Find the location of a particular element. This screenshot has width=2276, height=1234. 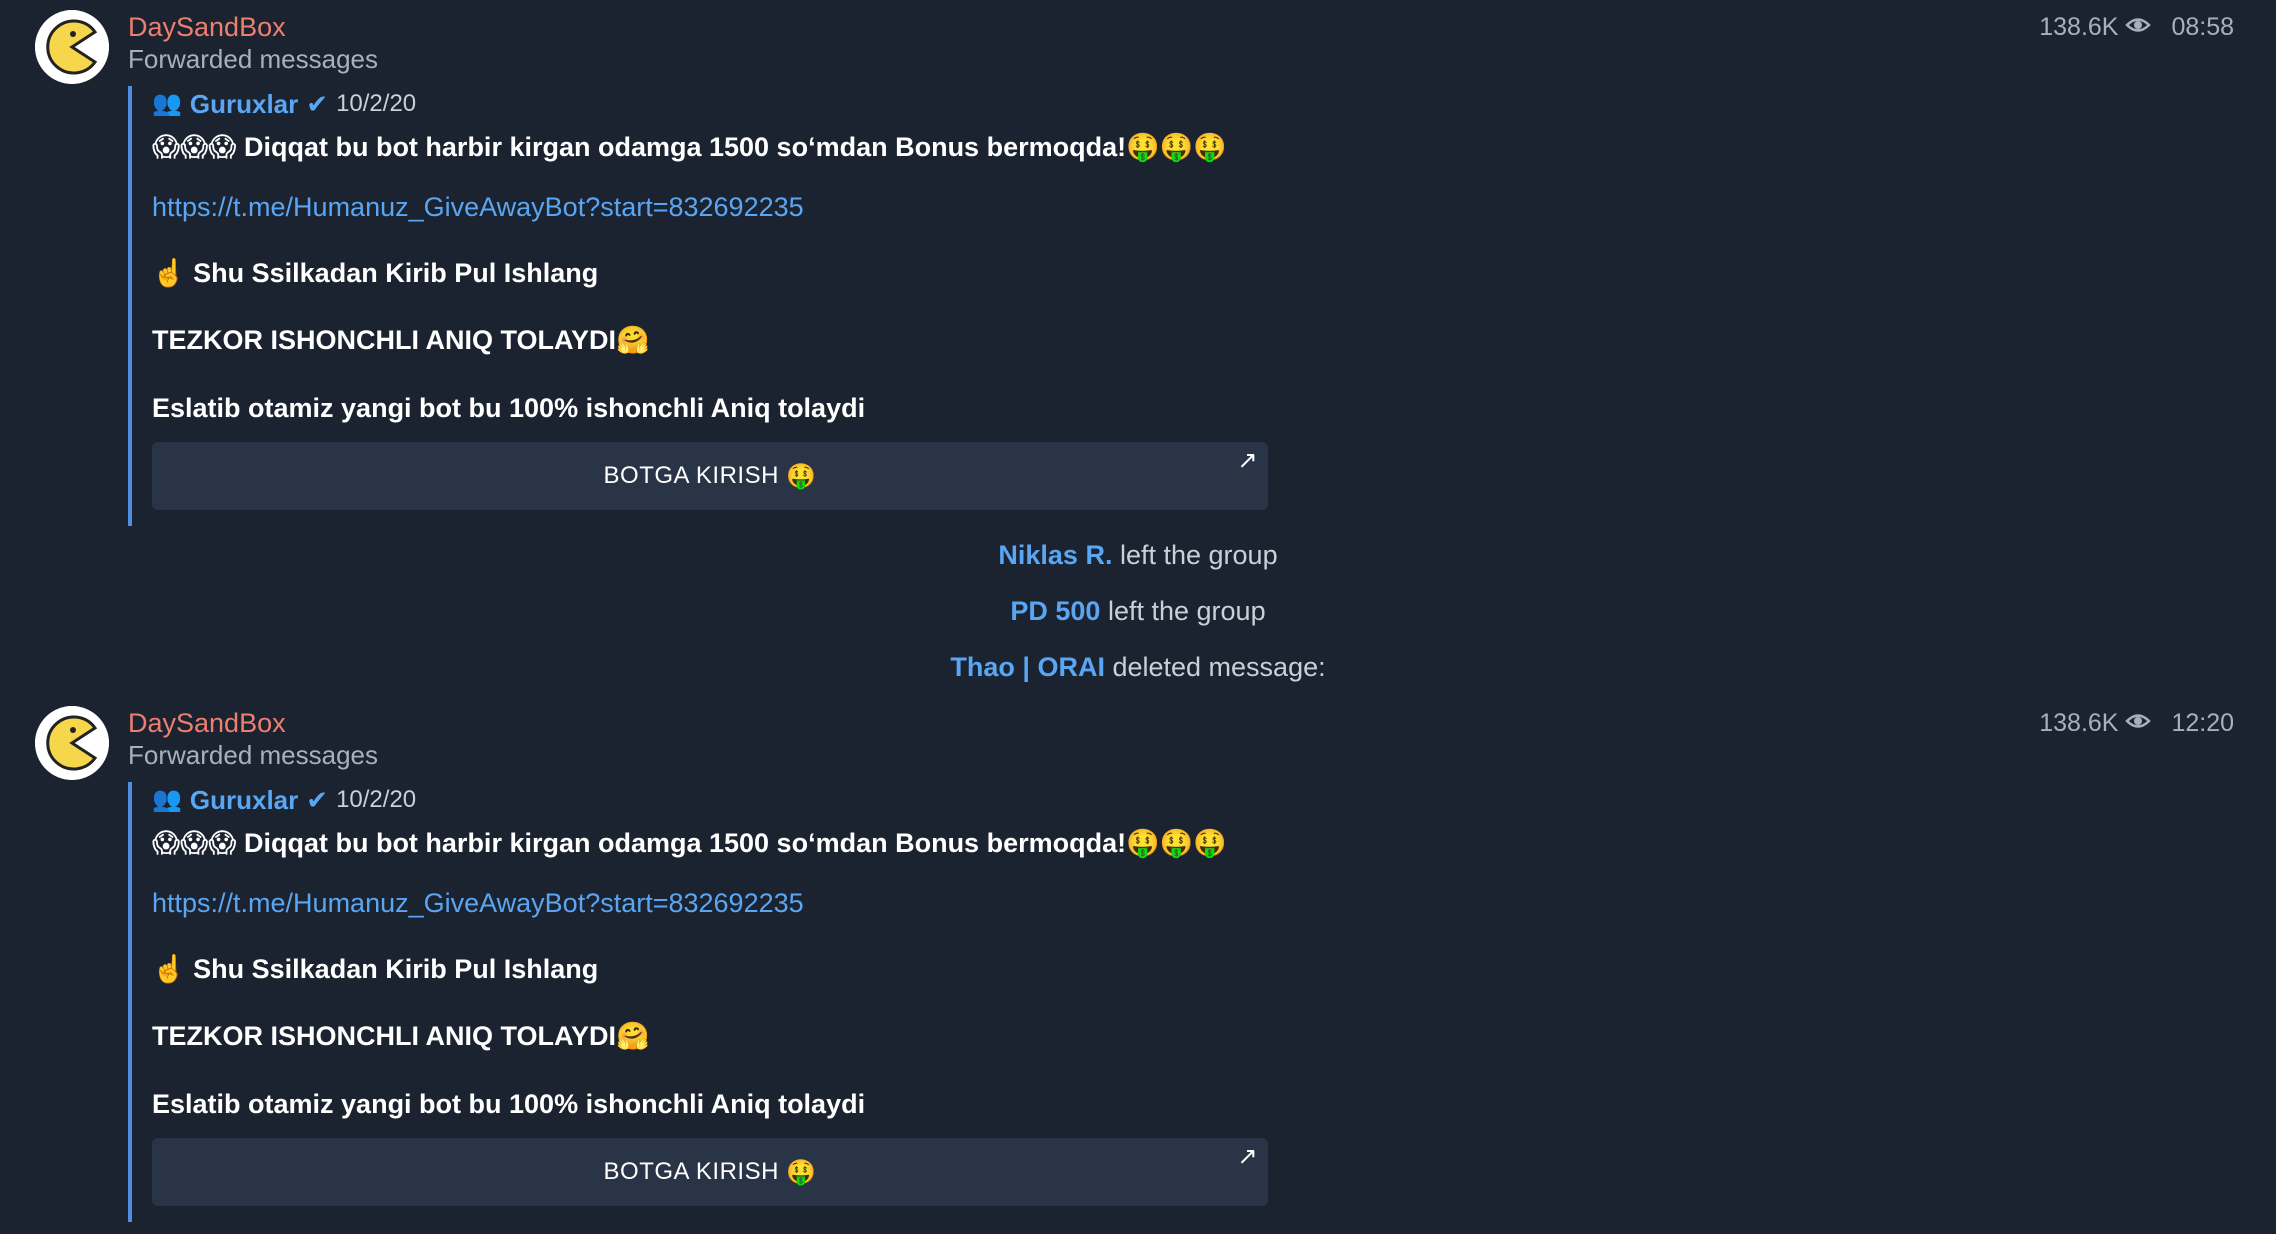

service-message: Niklas R. left the group is located at coordinates (1138, 555).